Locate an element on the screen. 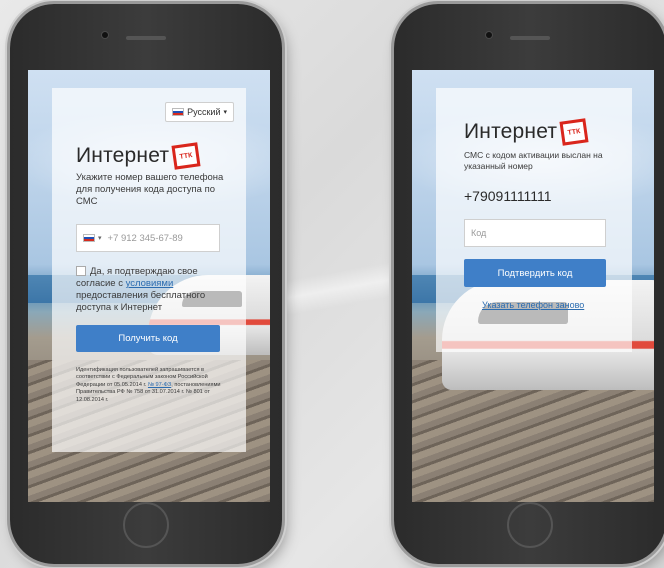  confirm-code-button: Подтвердить код is located at coordinates (535, 273).